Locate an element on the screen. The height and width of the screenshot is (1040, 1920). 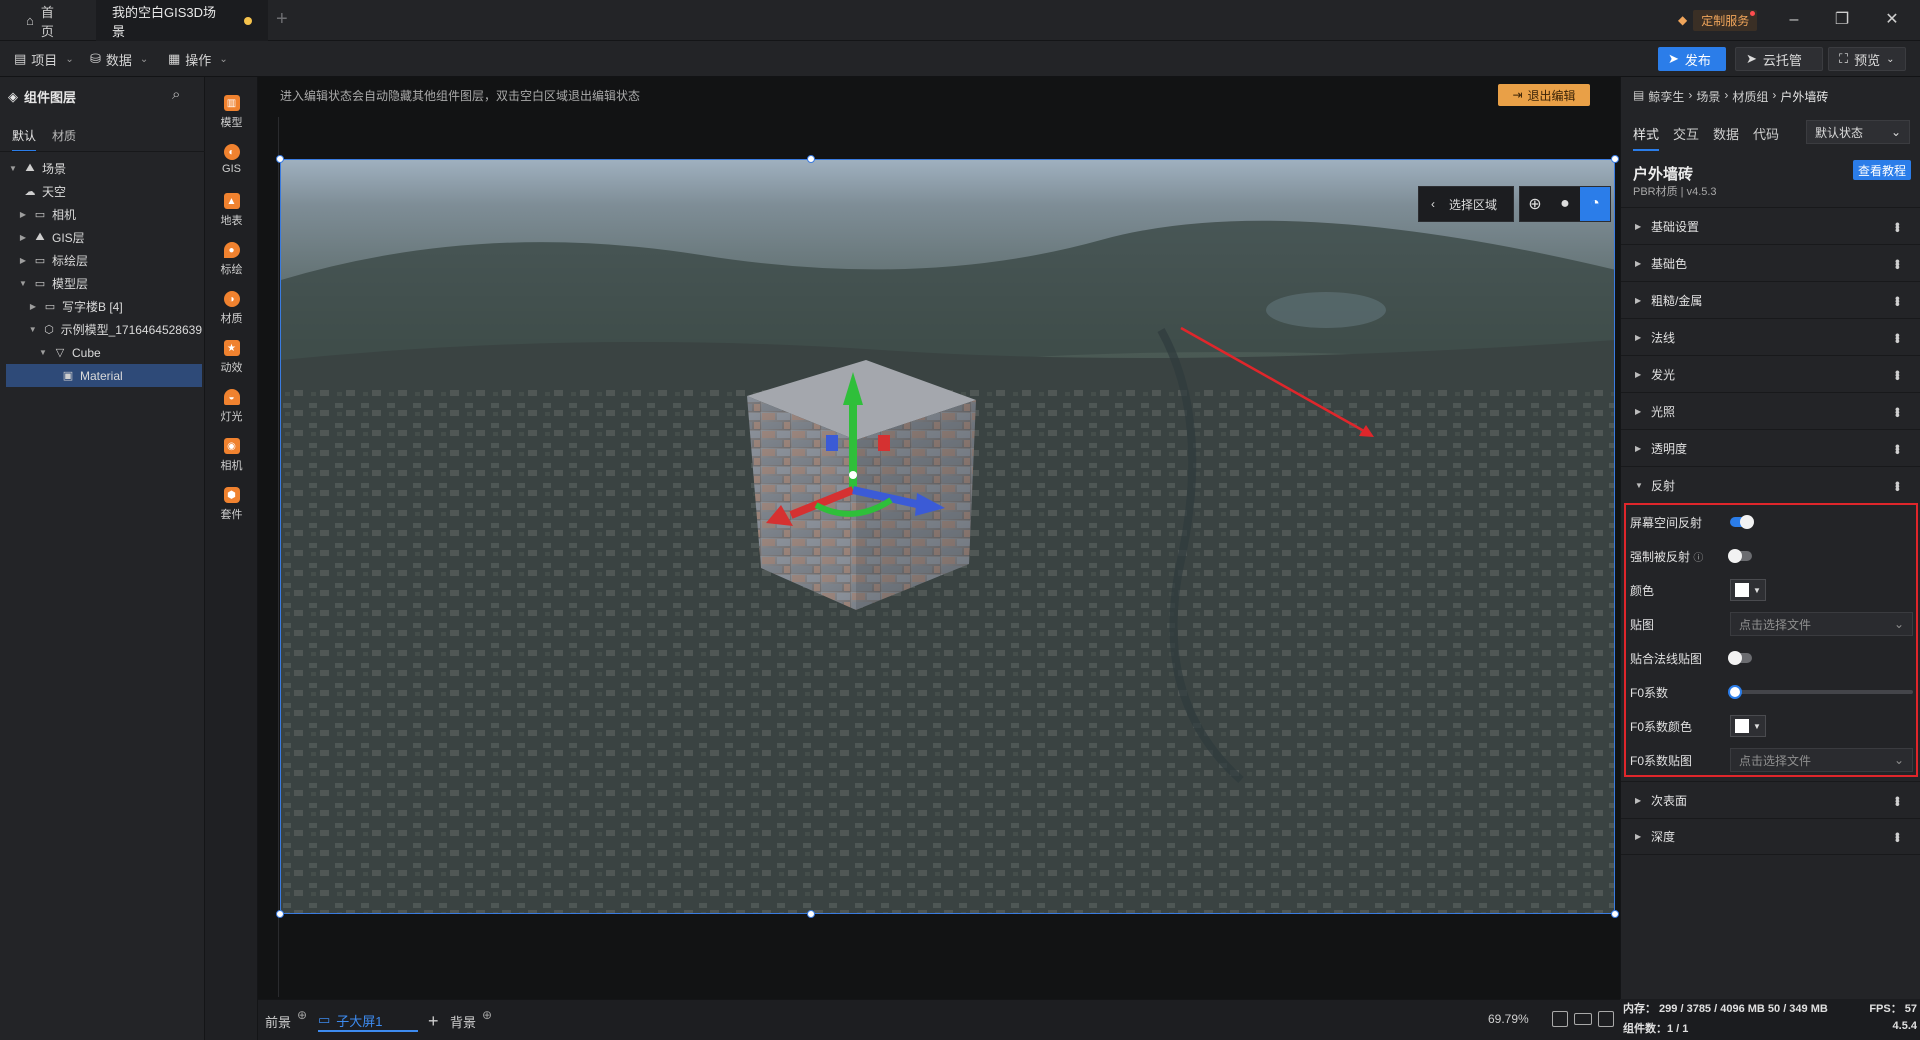
tab-background: 背景 ⊕ is located at coordinates (471, 1020).